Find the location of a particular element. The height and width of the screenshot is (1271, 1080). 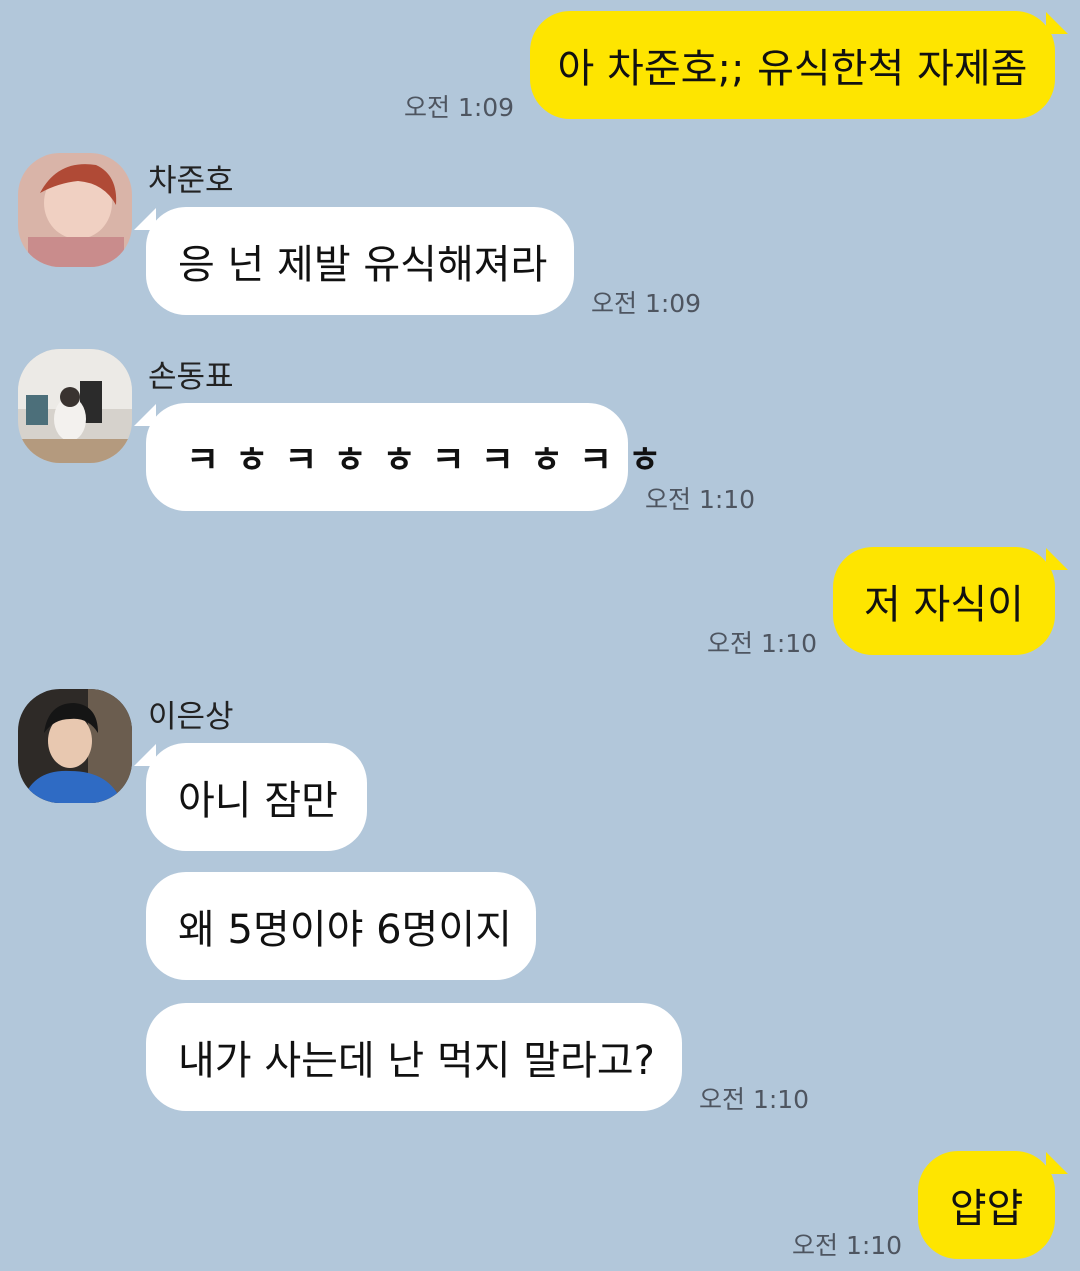

incoming-message-bubble: ㅋㅎㅋㅎㅎㅋㅋㅎㅋㅎ is located at coordinates (403, 457).